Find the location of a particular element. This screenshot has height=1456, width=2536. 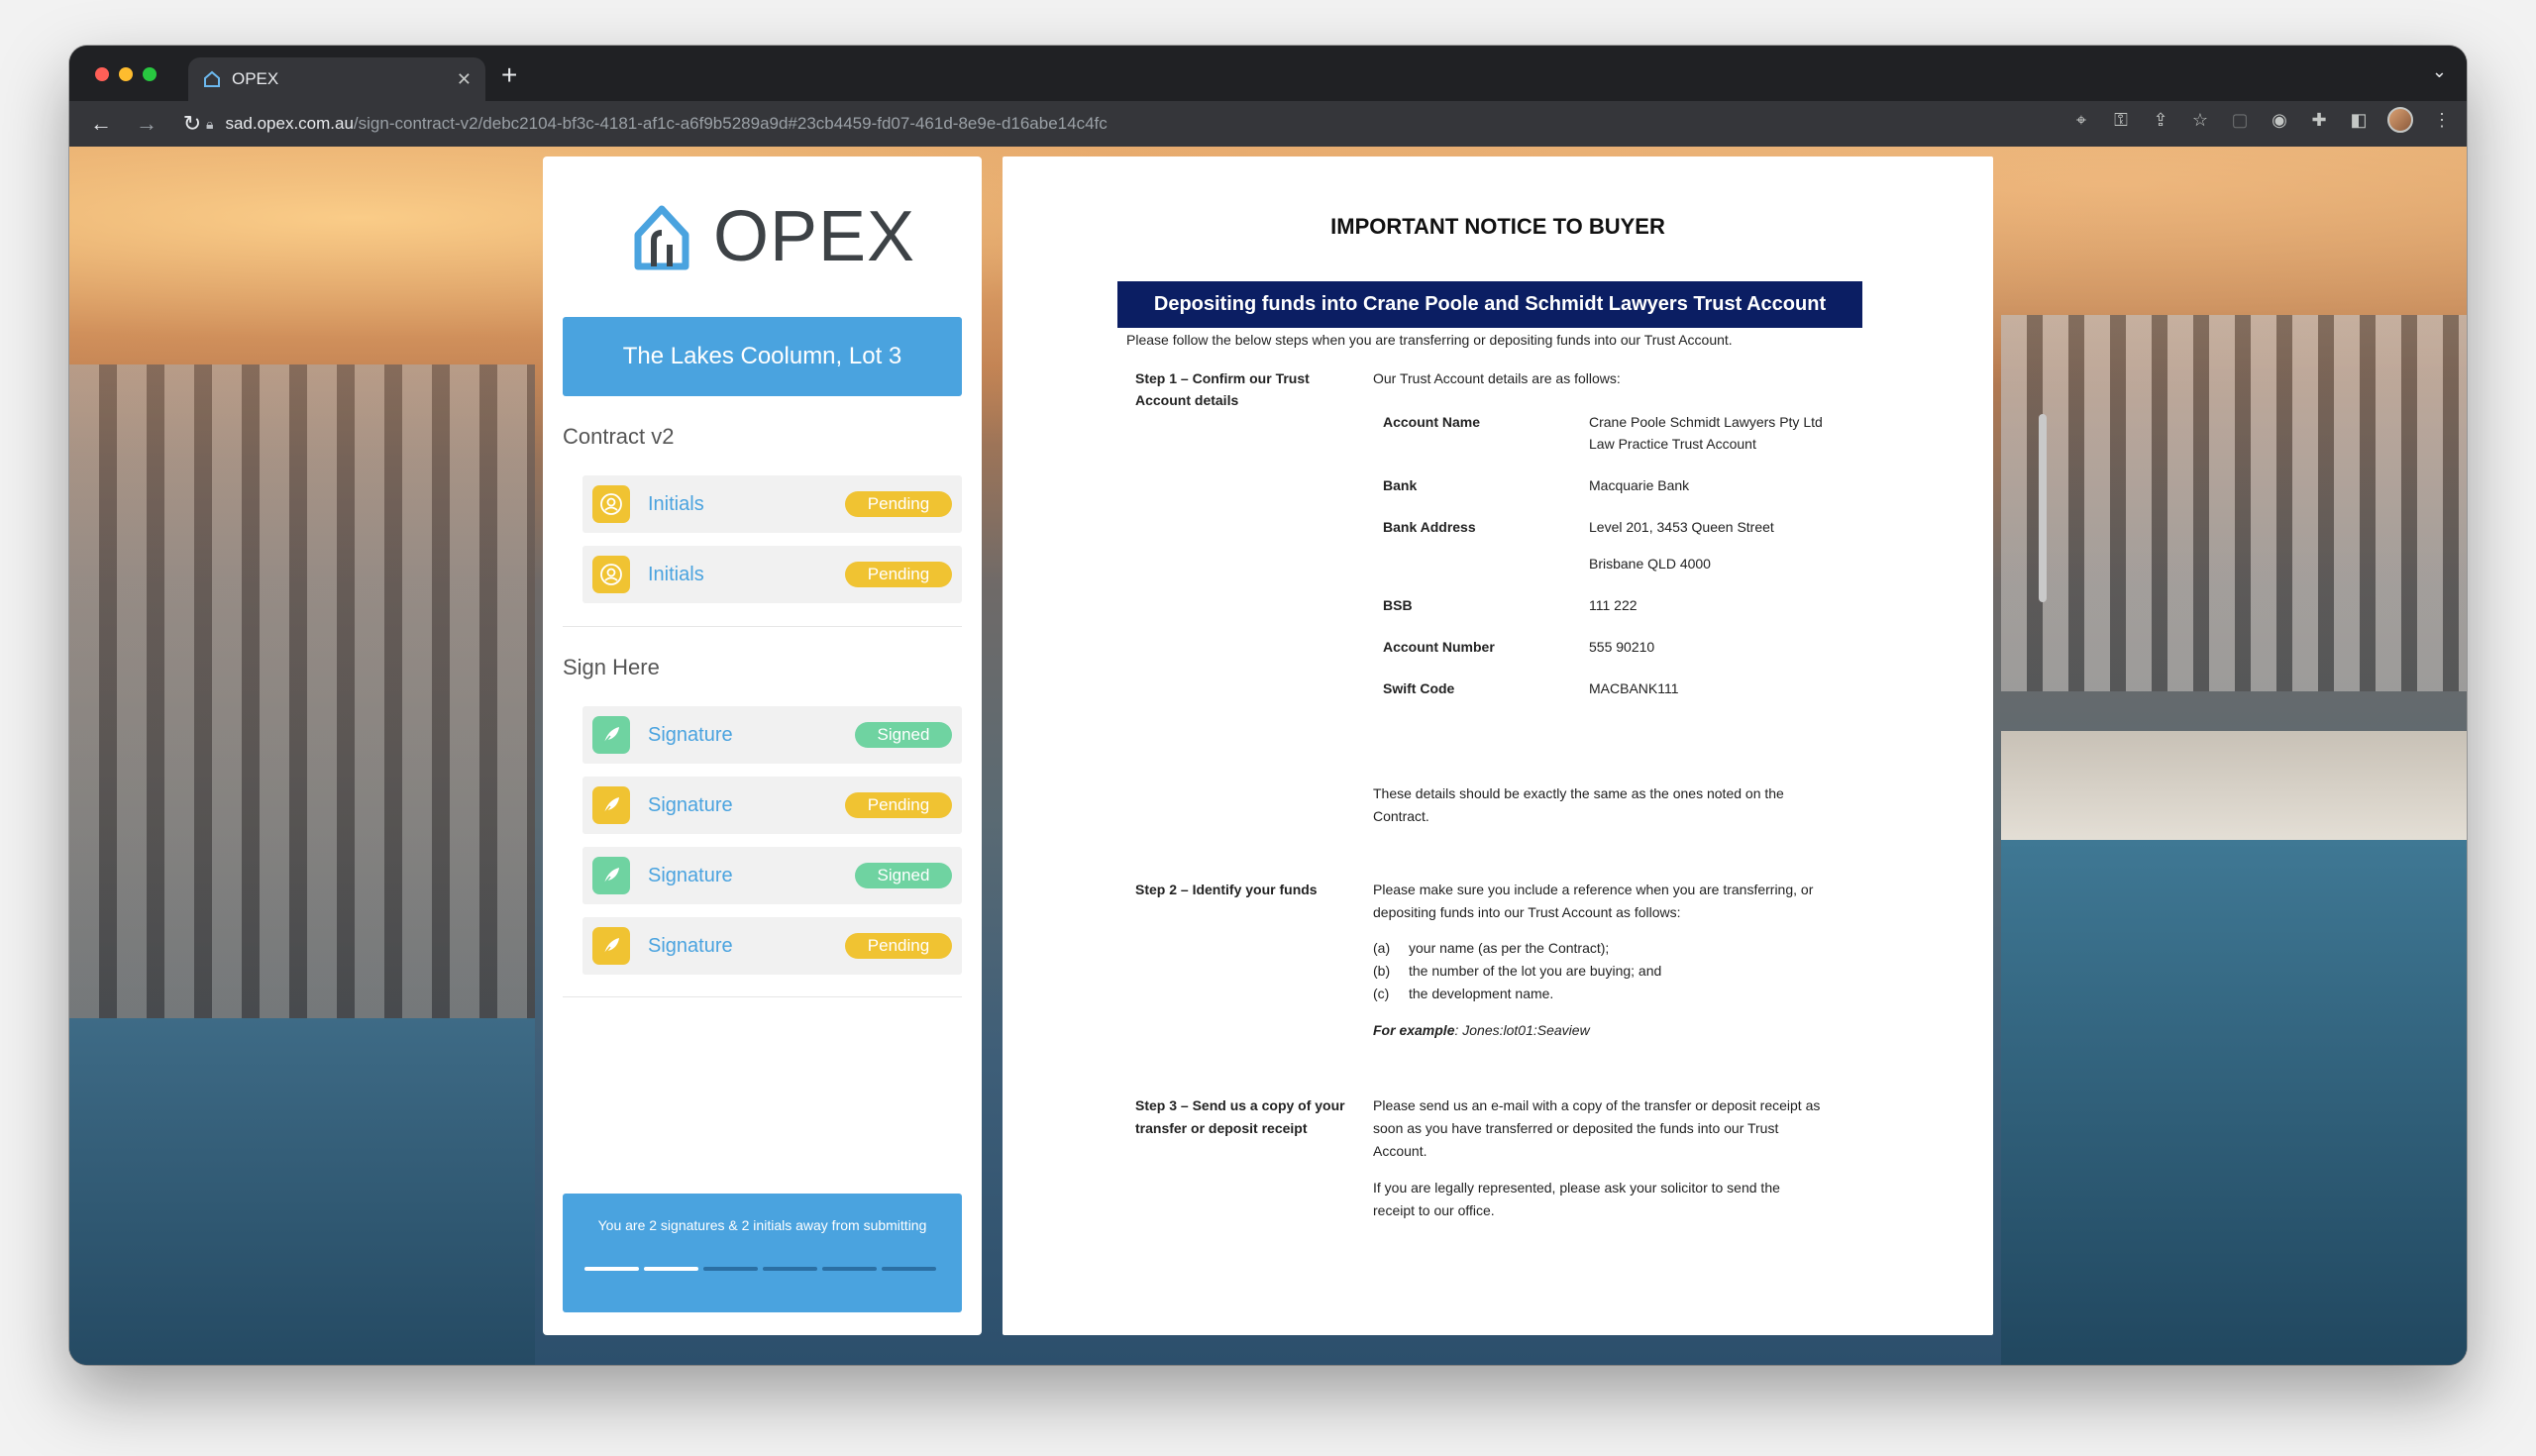

list-b-key: (b) is located at coordinates (1382, 971).